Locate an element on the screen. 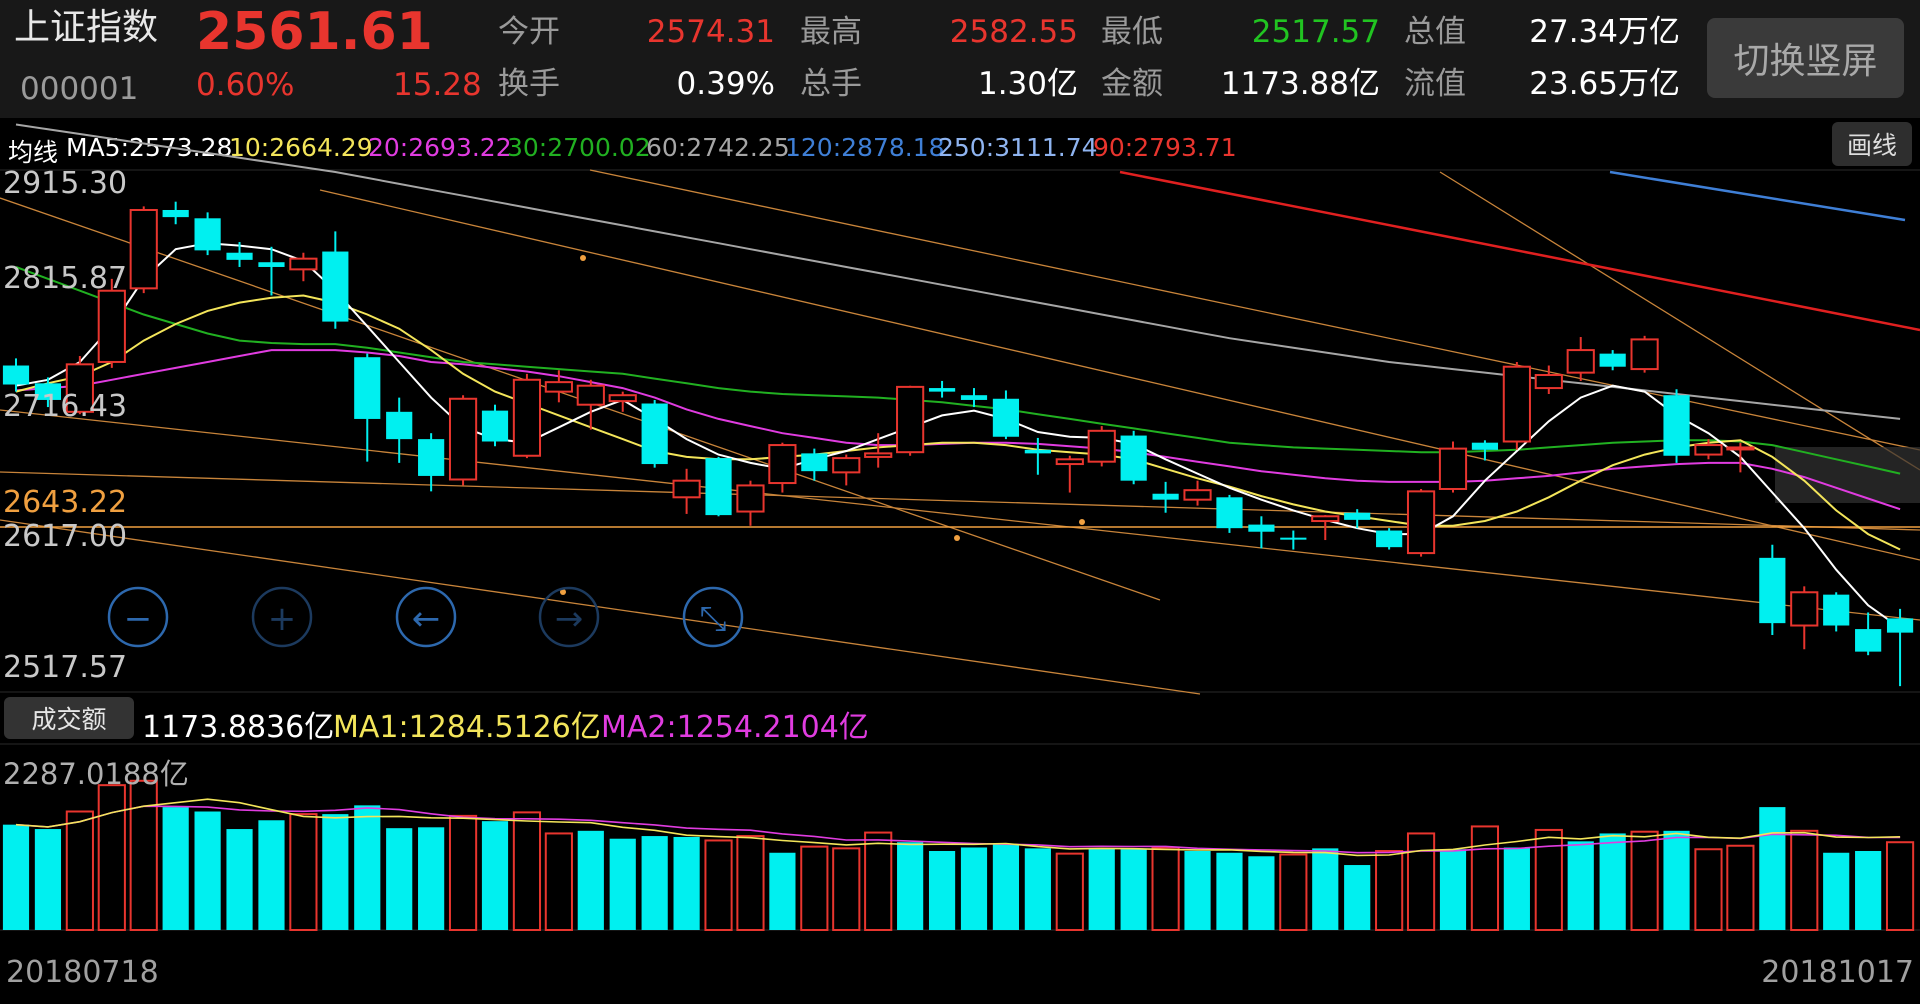 Image resolution: width=1920 pixels, height=1004 pixels. trend-line is located at coordinates (960, 501).